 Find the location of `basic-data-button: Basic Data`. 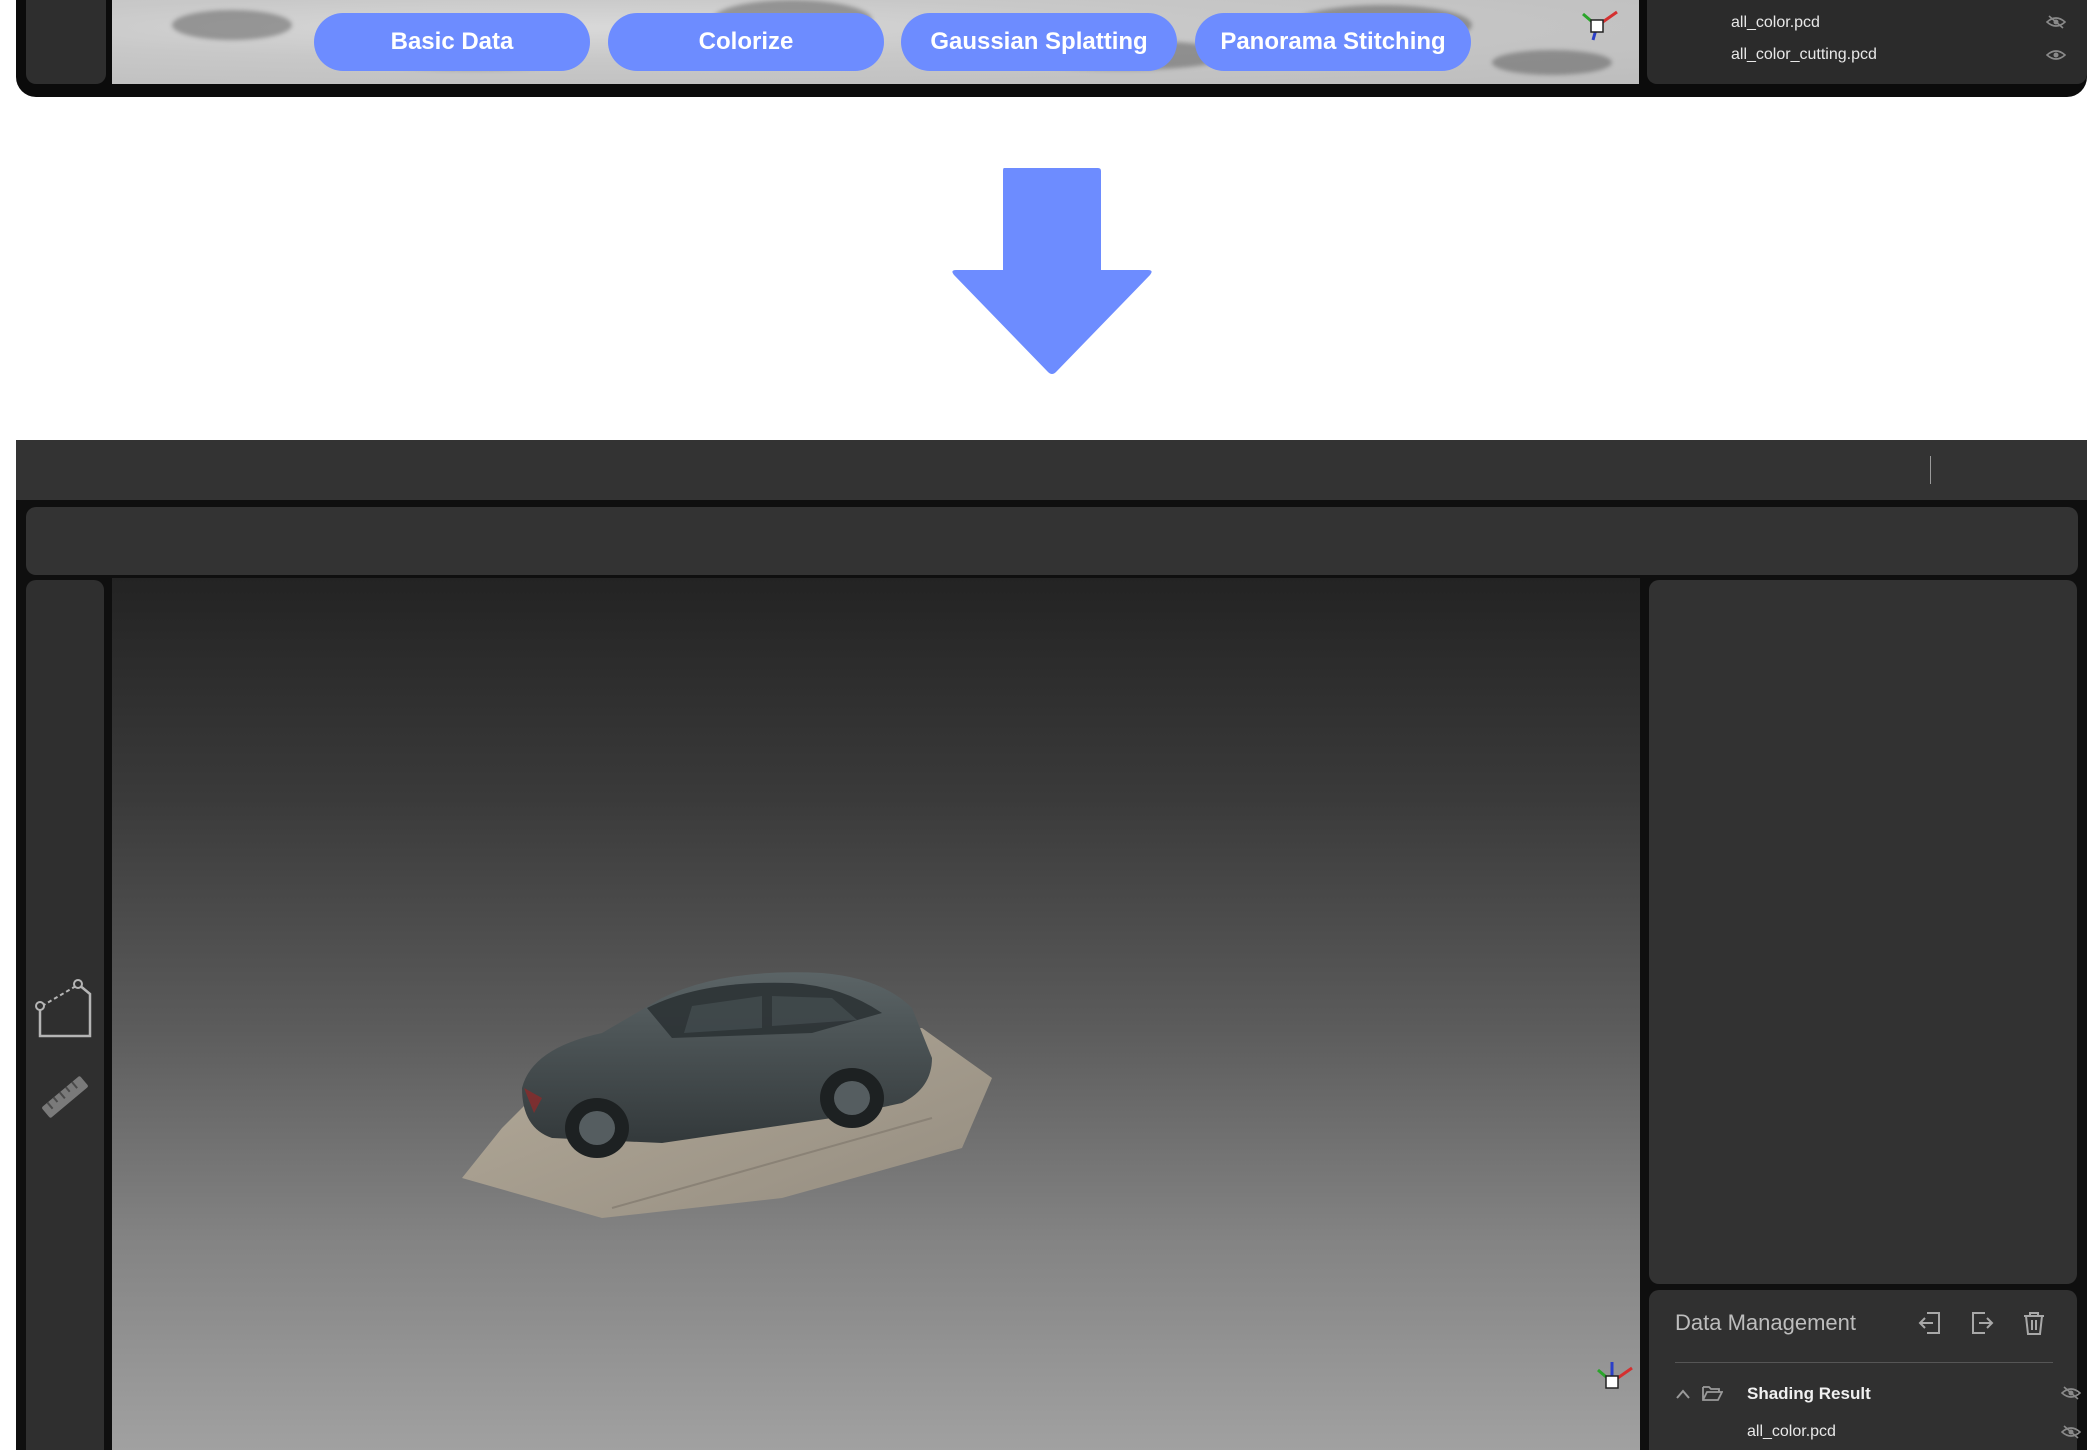

basic-data-button: Basic Data is located at coordinates (452, 42).